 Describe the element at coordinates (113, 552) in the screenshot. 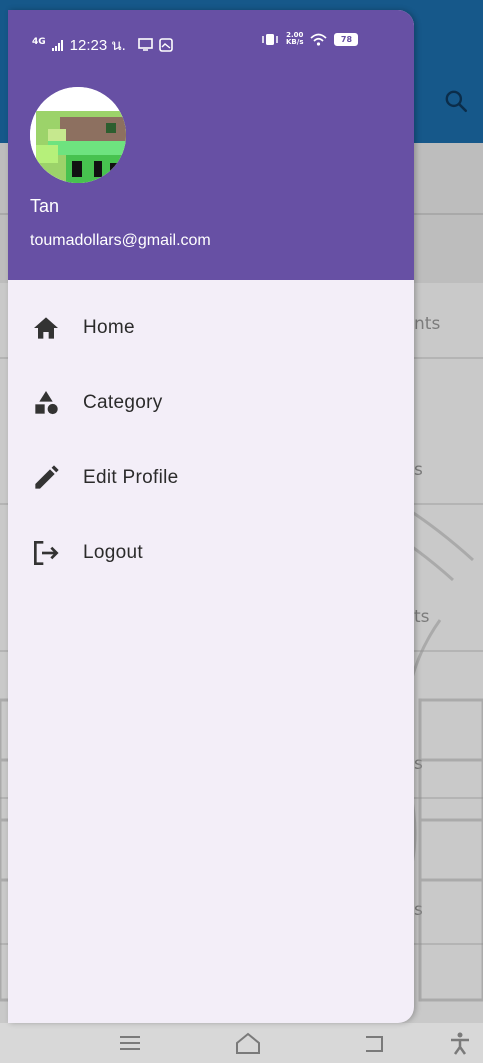

I see `menu-item-label: Logout` at that location.